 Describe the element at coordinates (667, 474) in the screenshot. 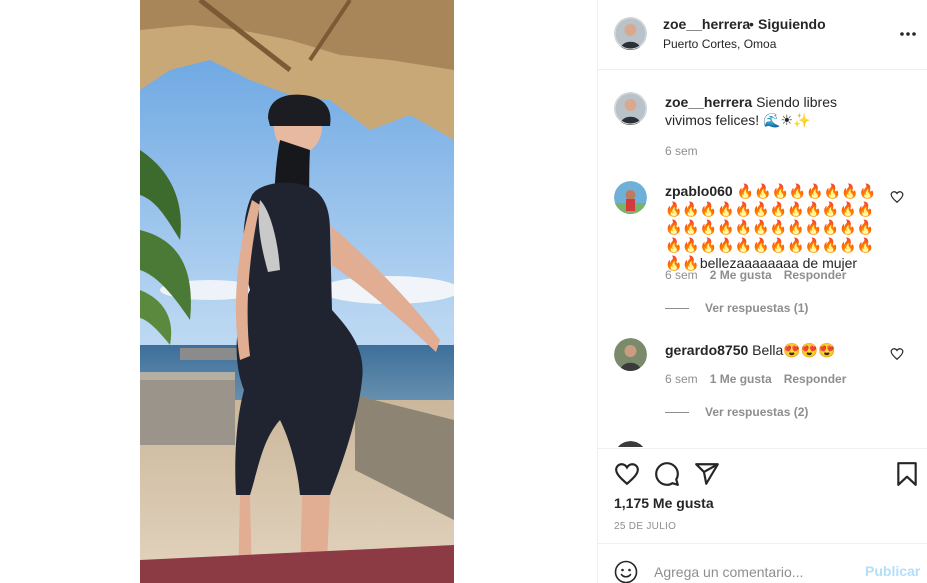

I see `comment-icon` at that location.